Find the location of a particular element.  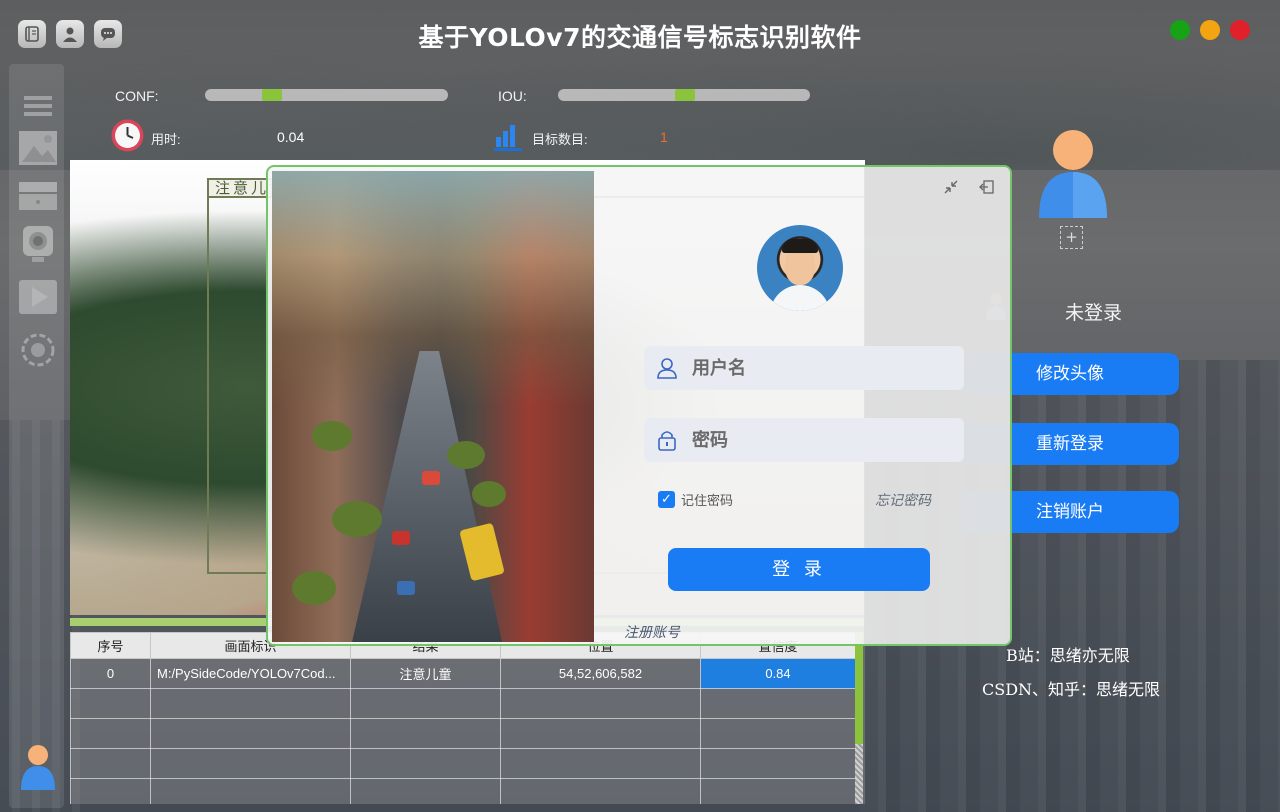

settings-icon is located at coordinates (38, 350).